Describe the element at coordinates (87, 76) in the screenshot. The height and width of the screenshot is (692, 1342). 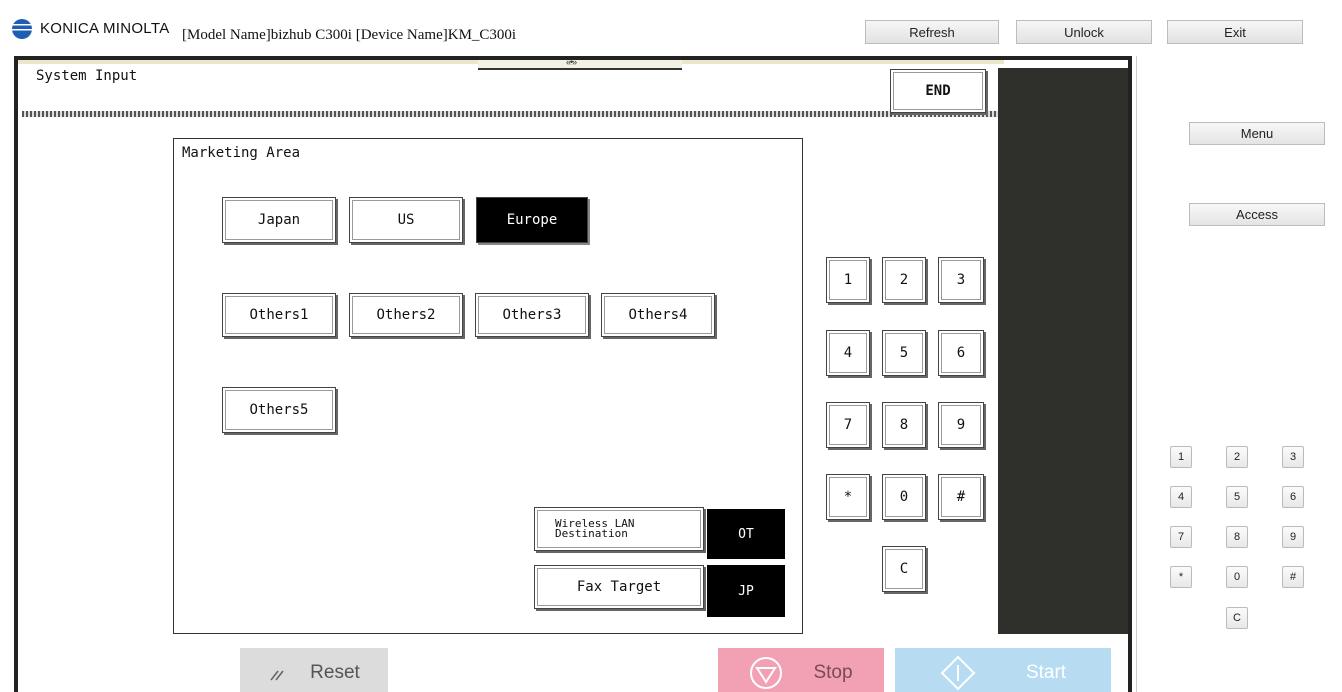
I see `screen-title: System Input` at that location.